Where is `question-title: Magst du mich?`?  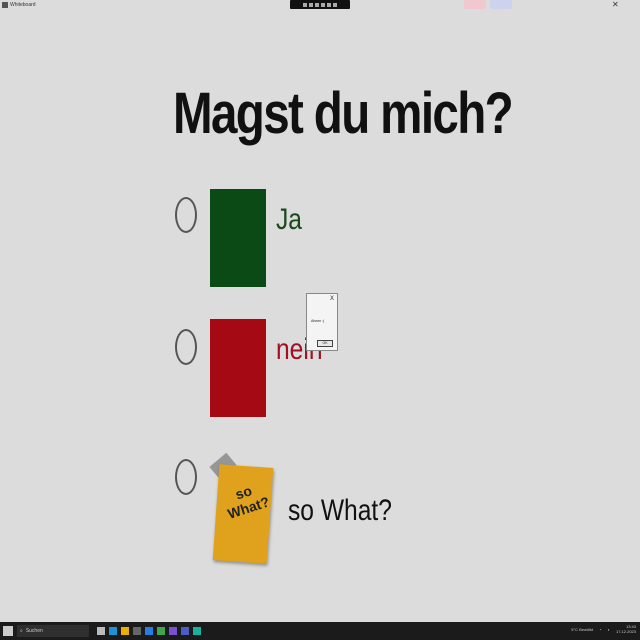
question-title: Magst du mich? is located at coordinates (343, 113).